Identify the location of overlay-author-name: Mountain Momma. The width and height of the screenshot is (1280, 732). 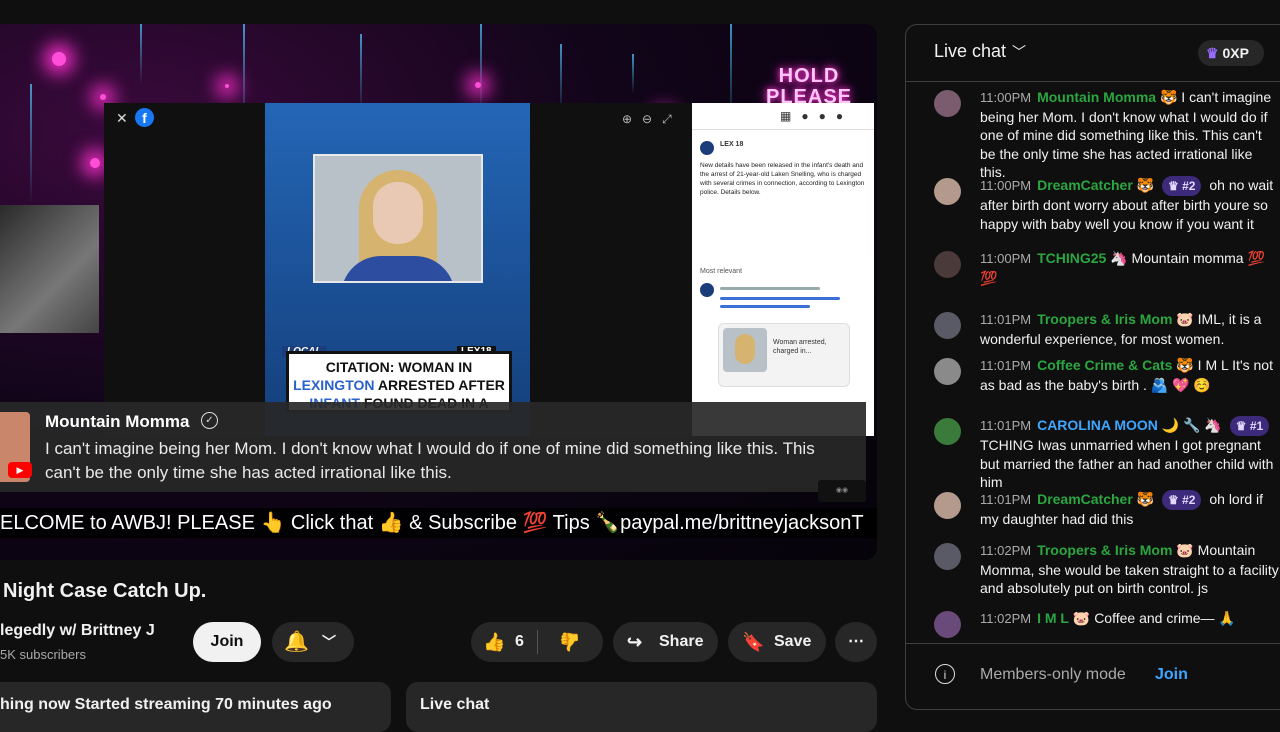
(117, 421).